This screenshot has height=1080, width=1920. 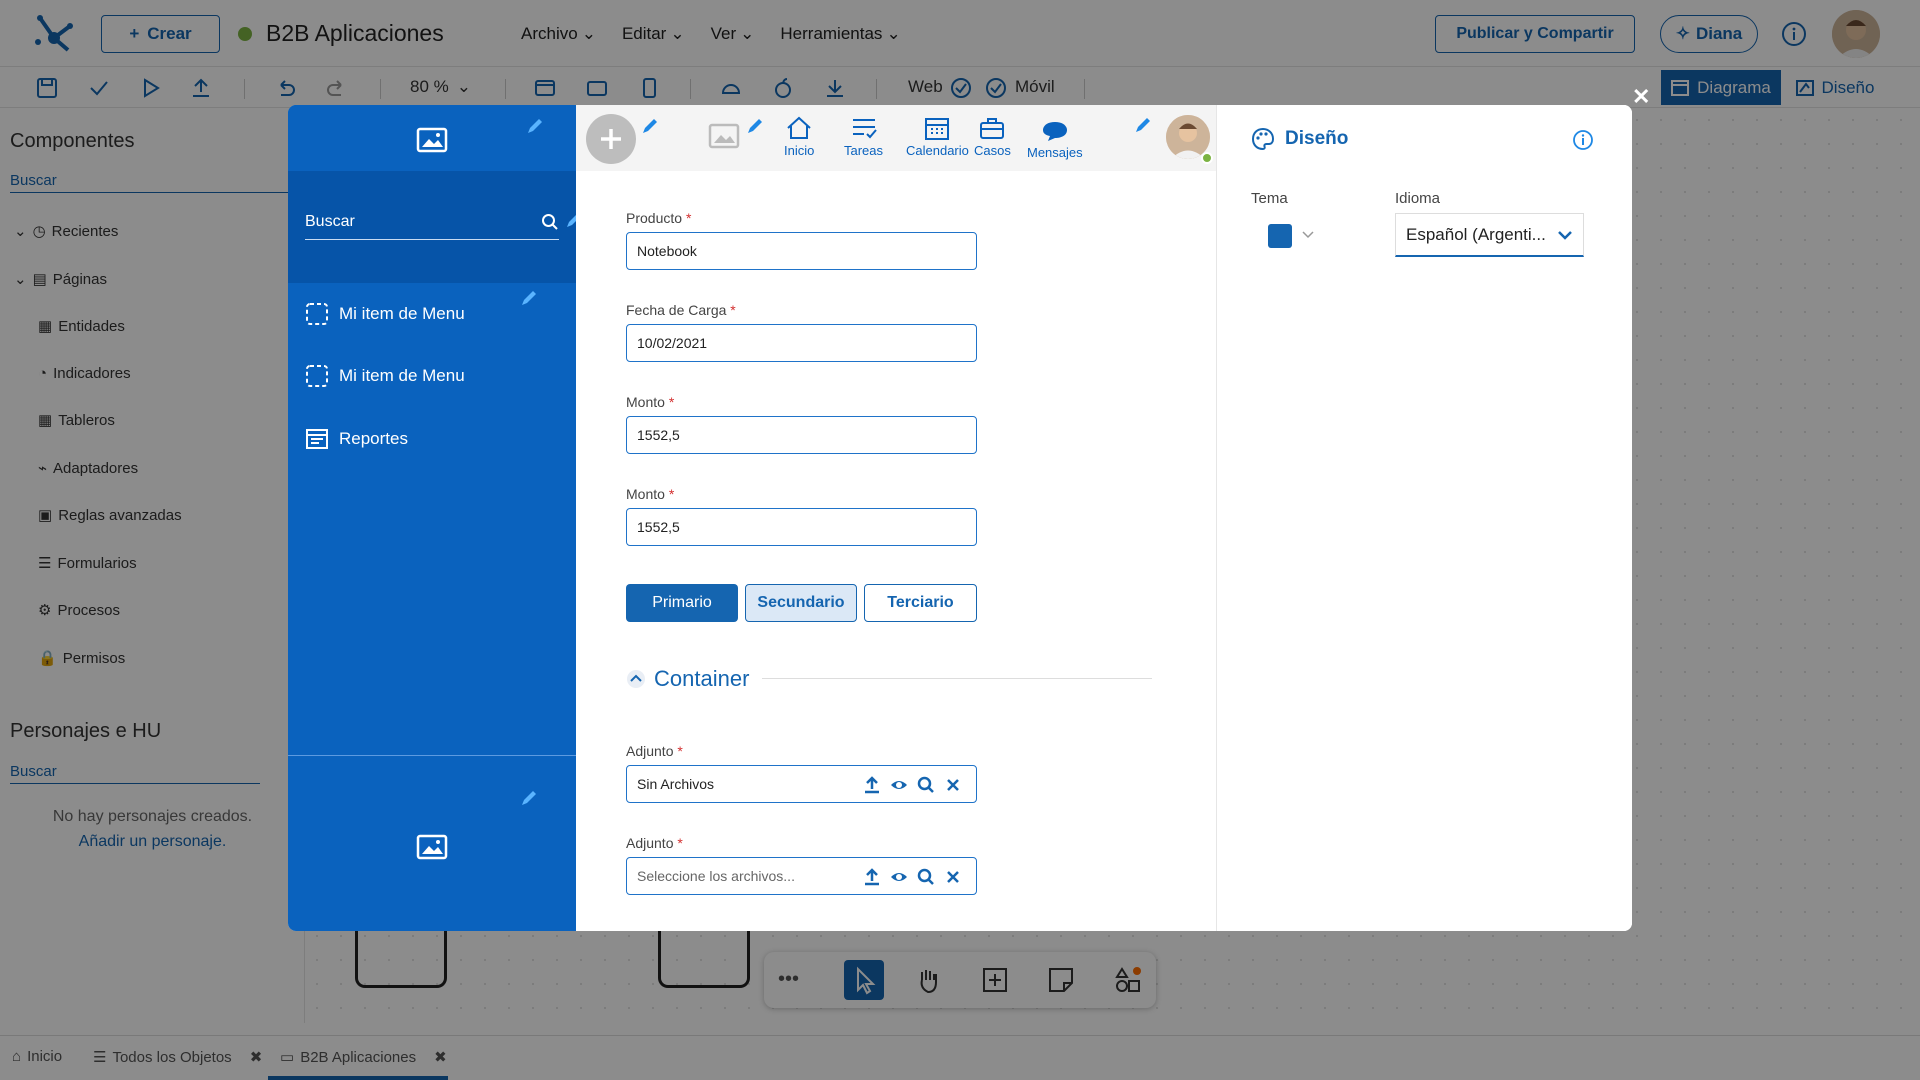 I want to click on field-label-monto-2: Monto *, so click(x=650, y=494).